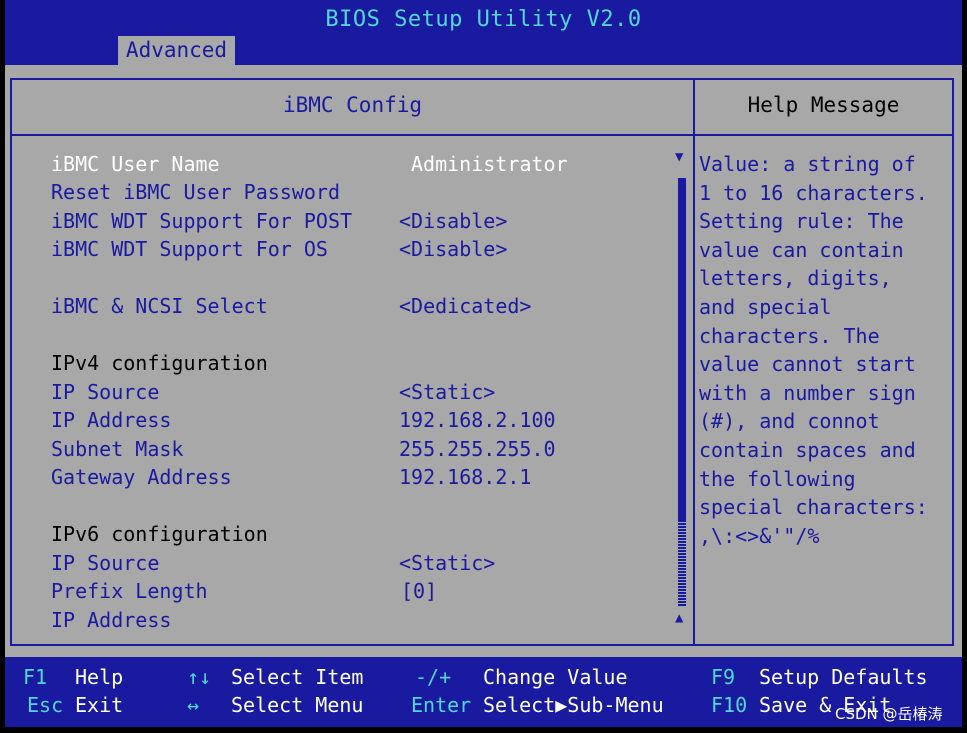 This screenshot has width=967, height=733. Describe the element at coordinates (303, 420) in the screenshot. I see `menu-item-ipv4-address: IP Address 192.168.2.100` at that location.